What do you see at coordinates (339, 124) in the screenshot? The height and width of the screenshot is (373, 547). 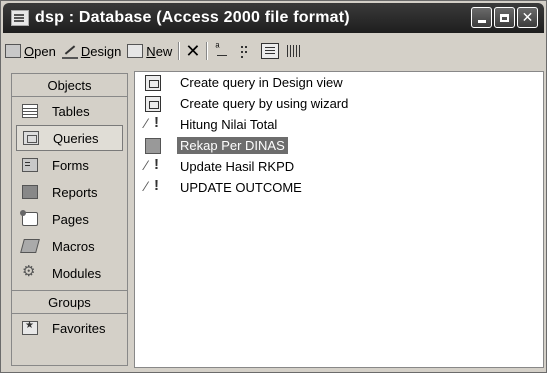 I see `list-item: Hitung Nilai Total` at bounding box center [339, 124].